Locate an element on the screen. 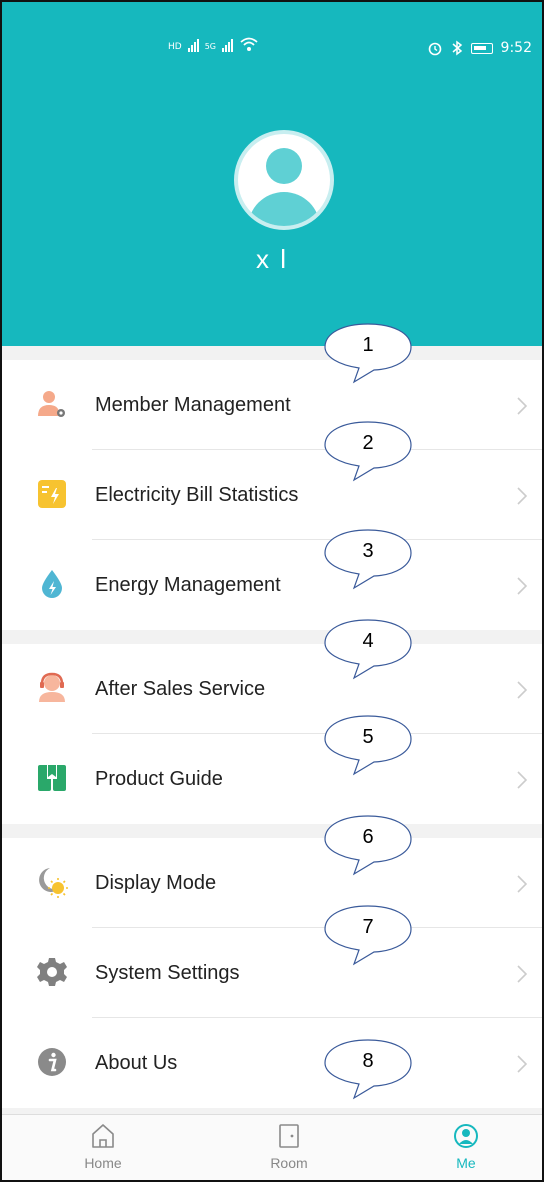  callout-number: 1 is located at coordinates (368, 345).